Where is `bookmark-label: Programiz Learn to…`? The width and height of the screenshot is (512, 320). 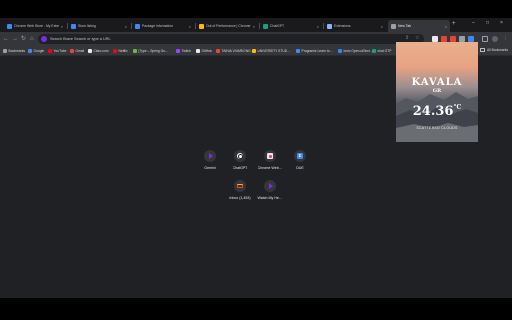 bookmark-label: Programiz Learn to… is located at coordinates (317, 51).